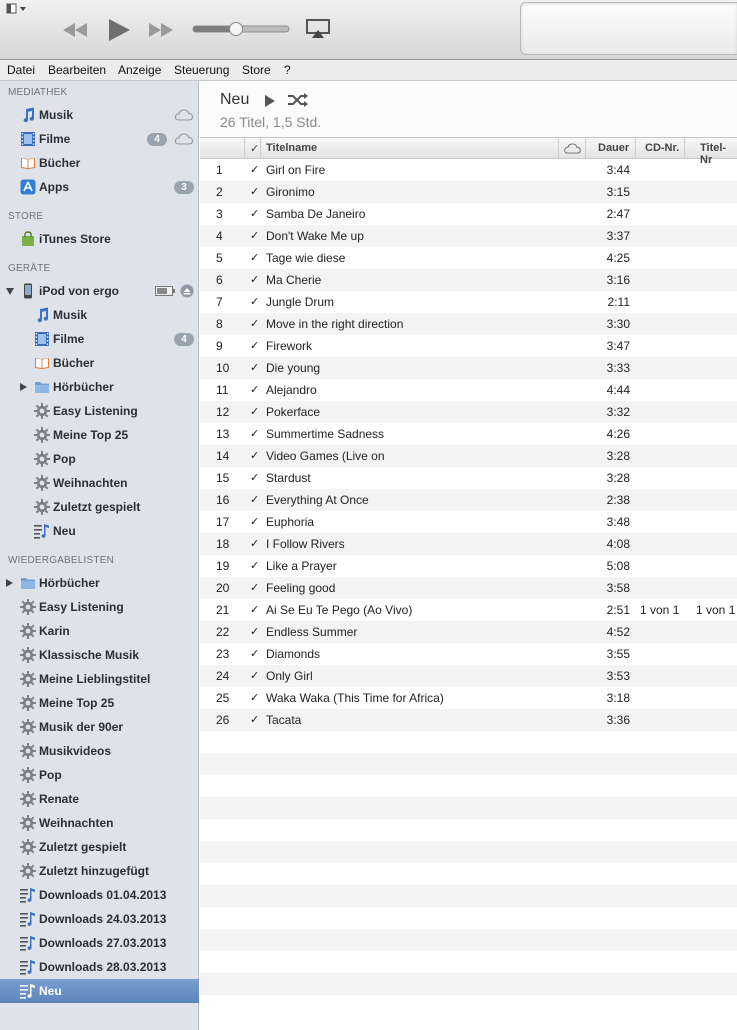 The width and height of the screenshot is (737, 1030). Describe the element at coordinates (298, 100) in the screenshot. I see `shuffle-icon` at that location.